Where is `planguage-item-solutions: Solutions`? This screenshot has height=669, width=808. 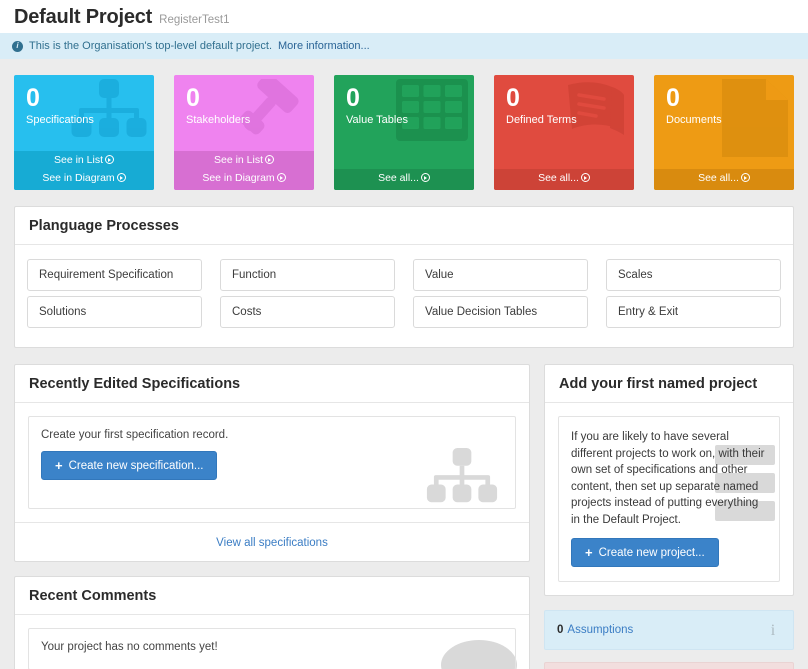
planguage-item-solutions: Solutions is located at coordinates (114, 312).